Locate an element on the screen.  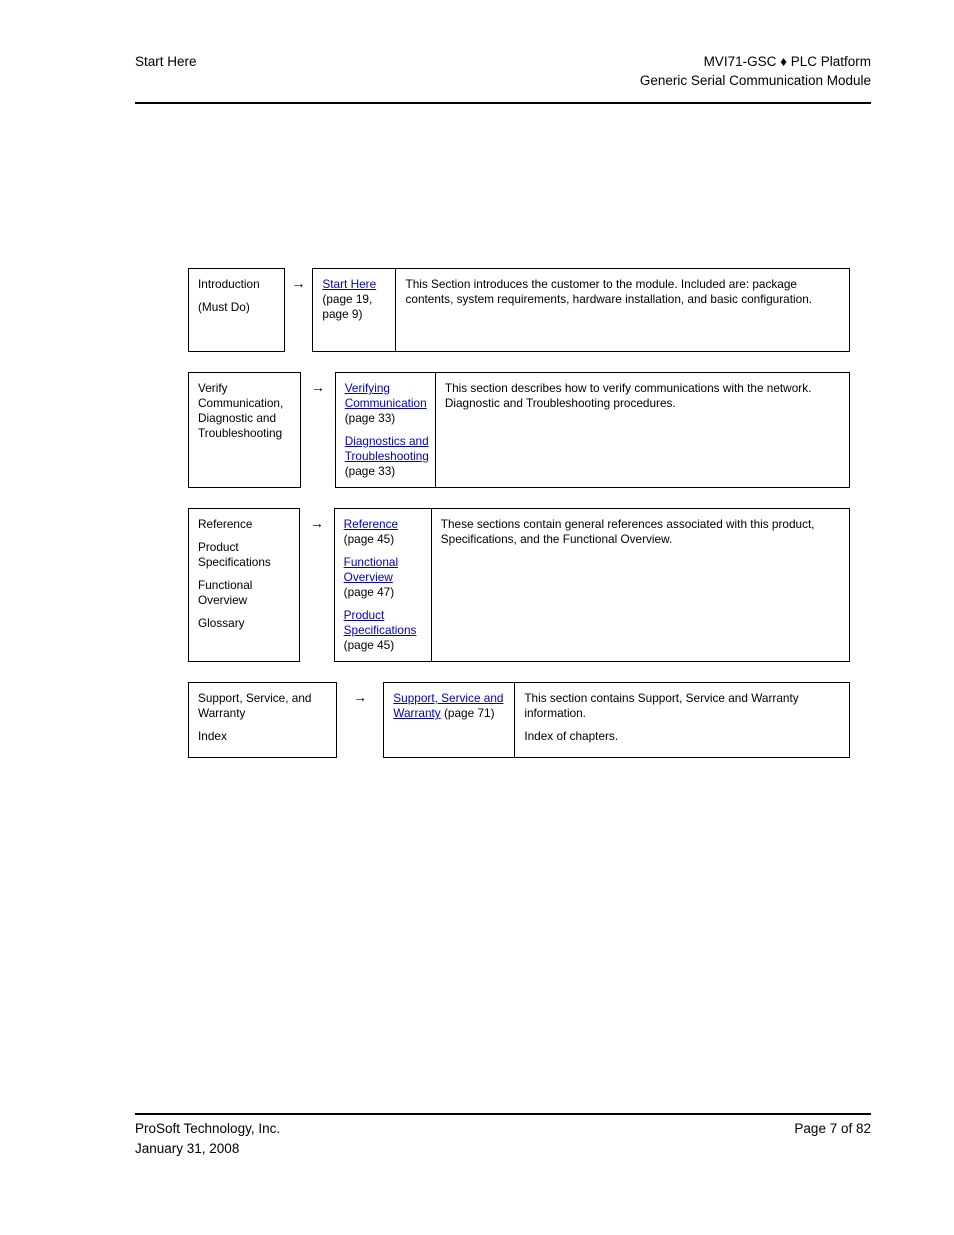
flow-topic-label: Product Specifications is located at coordinates (234, 554).